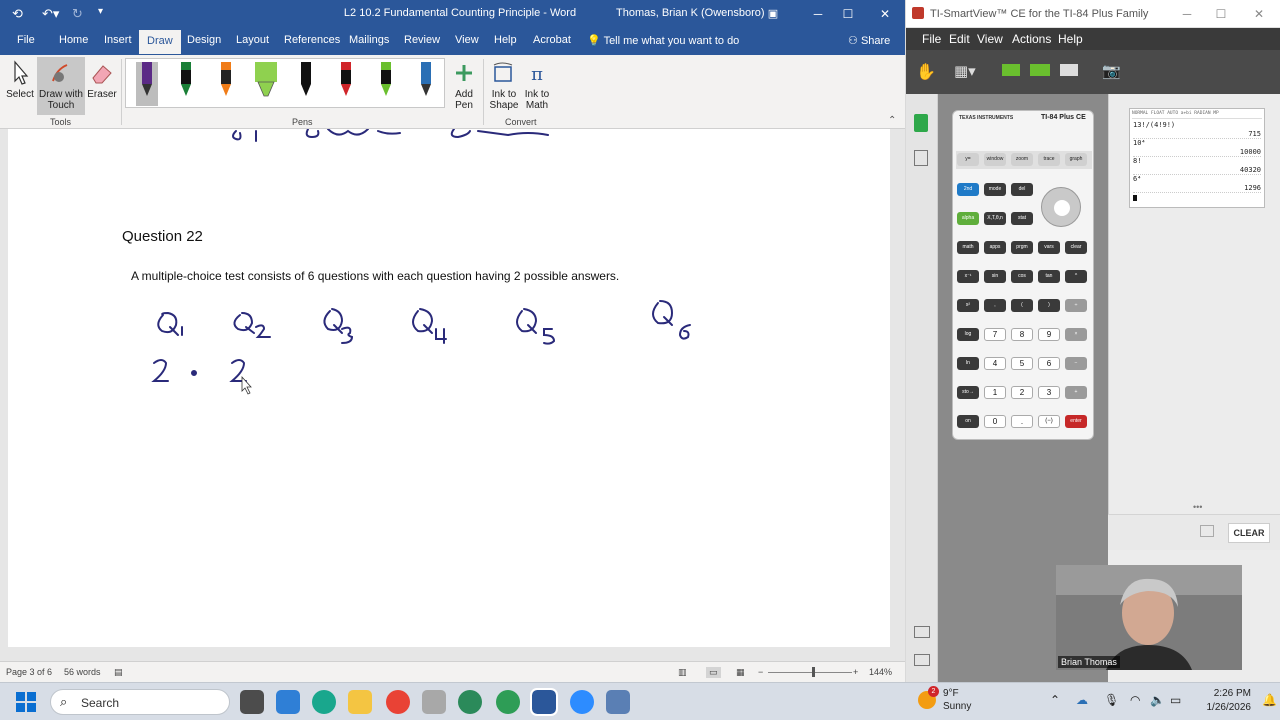 Image resolution: width=1280 pixels, height=720 pixels. Describe the element at coordinates (995, 363) in the screenshot. I see `key-4: 4` at that location.